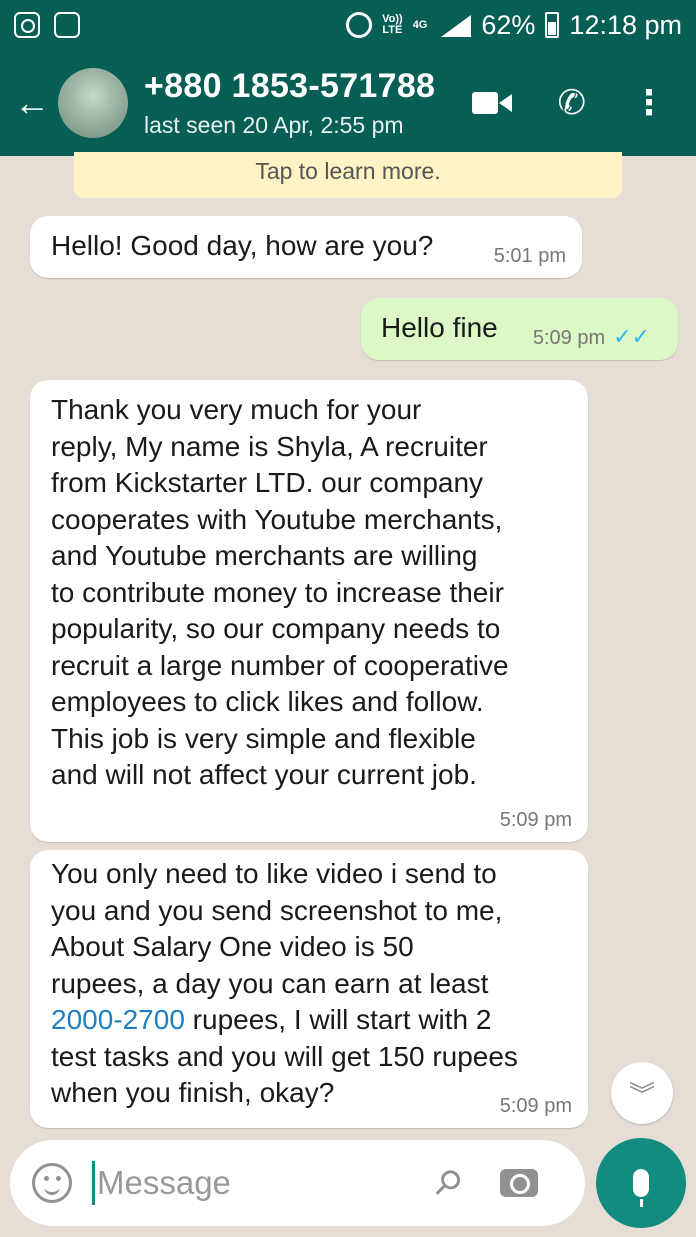  I want to click on message-text: Hello fine, so click(439, 327).